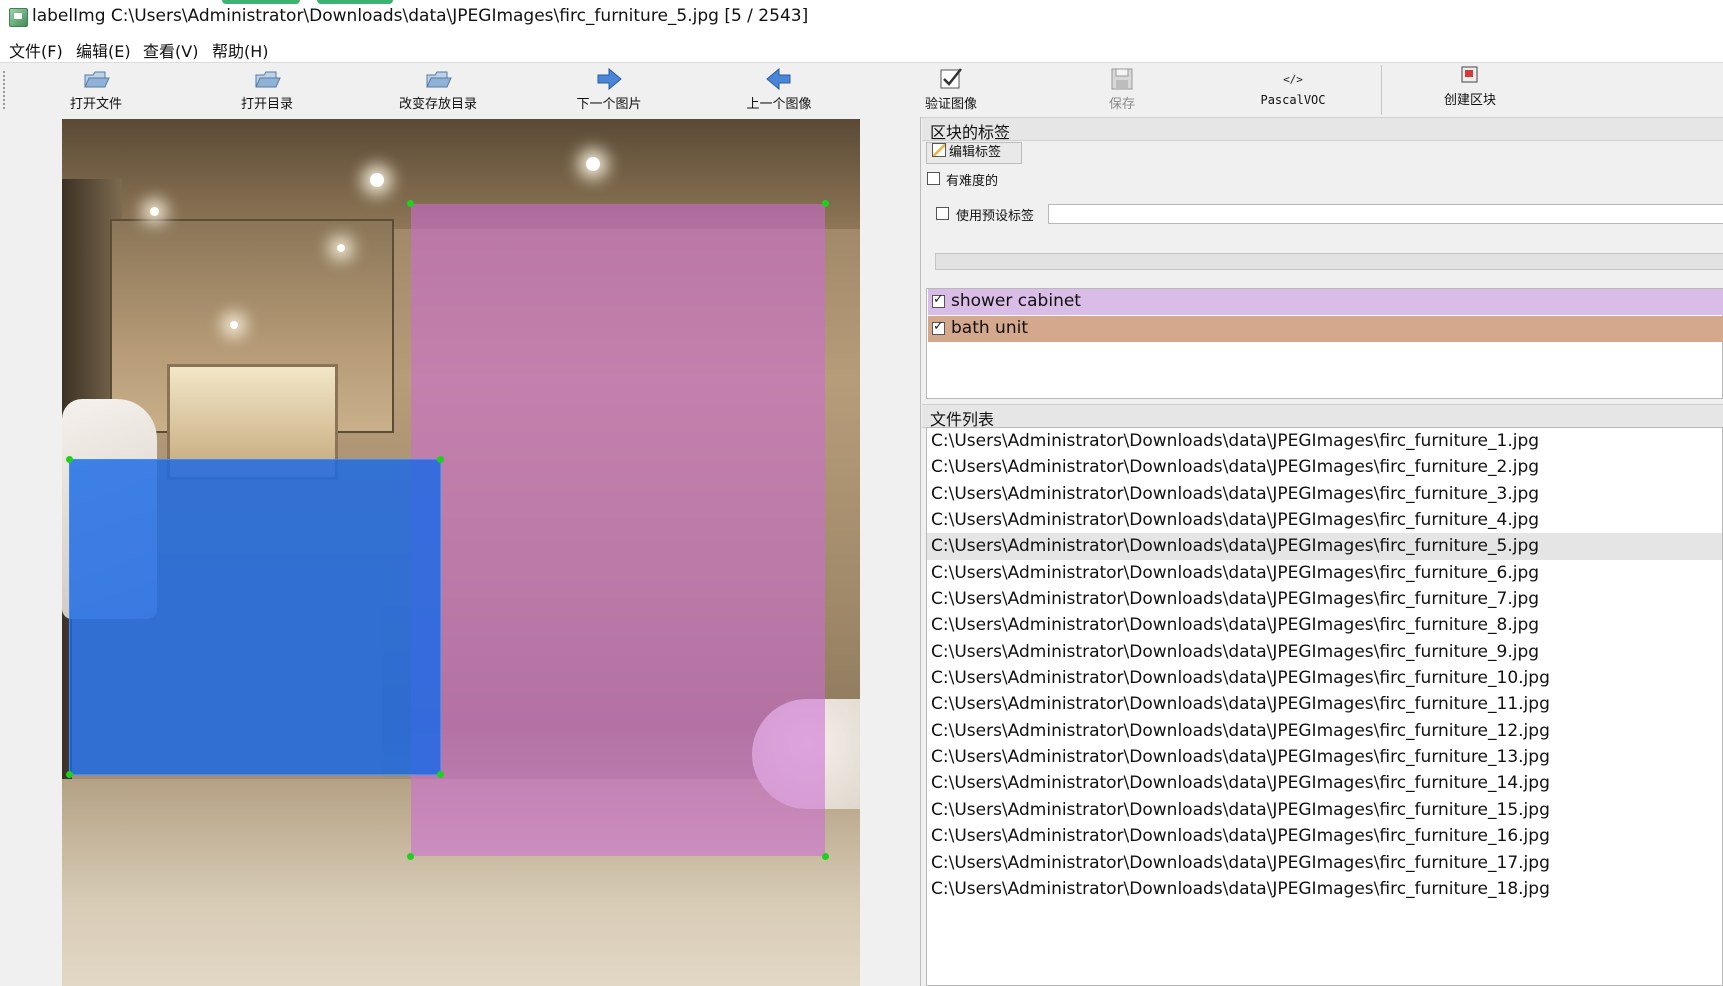 The image size is (1723, 986). What do you see at coordinates (255, 617) in the screenshot?
I see `bbox-bath-unit` at bounding box center [255, 617].